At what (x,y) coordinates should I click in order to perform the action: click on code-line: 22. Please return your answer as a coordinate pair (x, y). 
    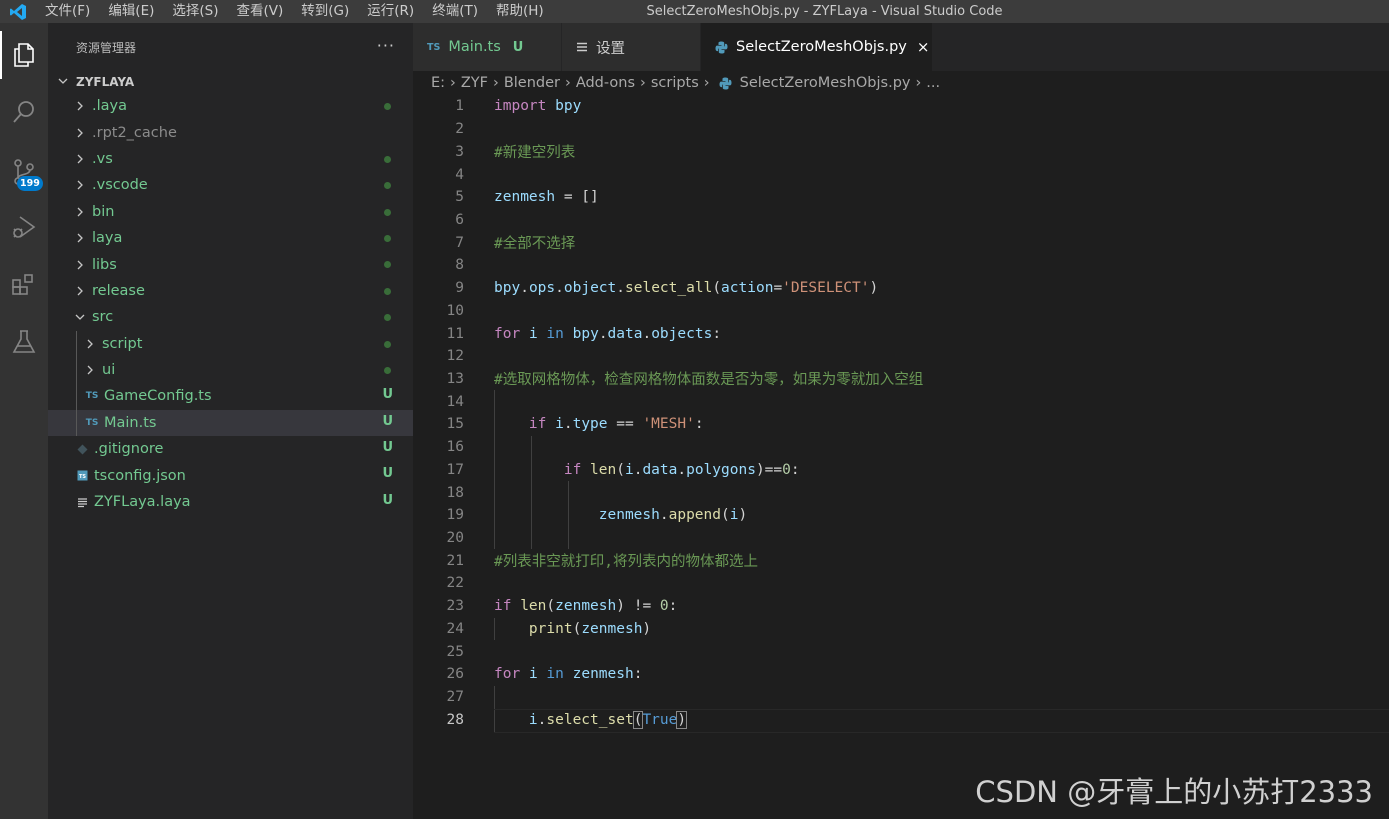
    Looking at the image, I should click on (901, 583).